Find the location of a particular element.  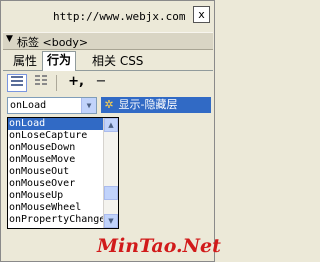

event-select: onLoad ▼ is located at coordinates (52, 105).